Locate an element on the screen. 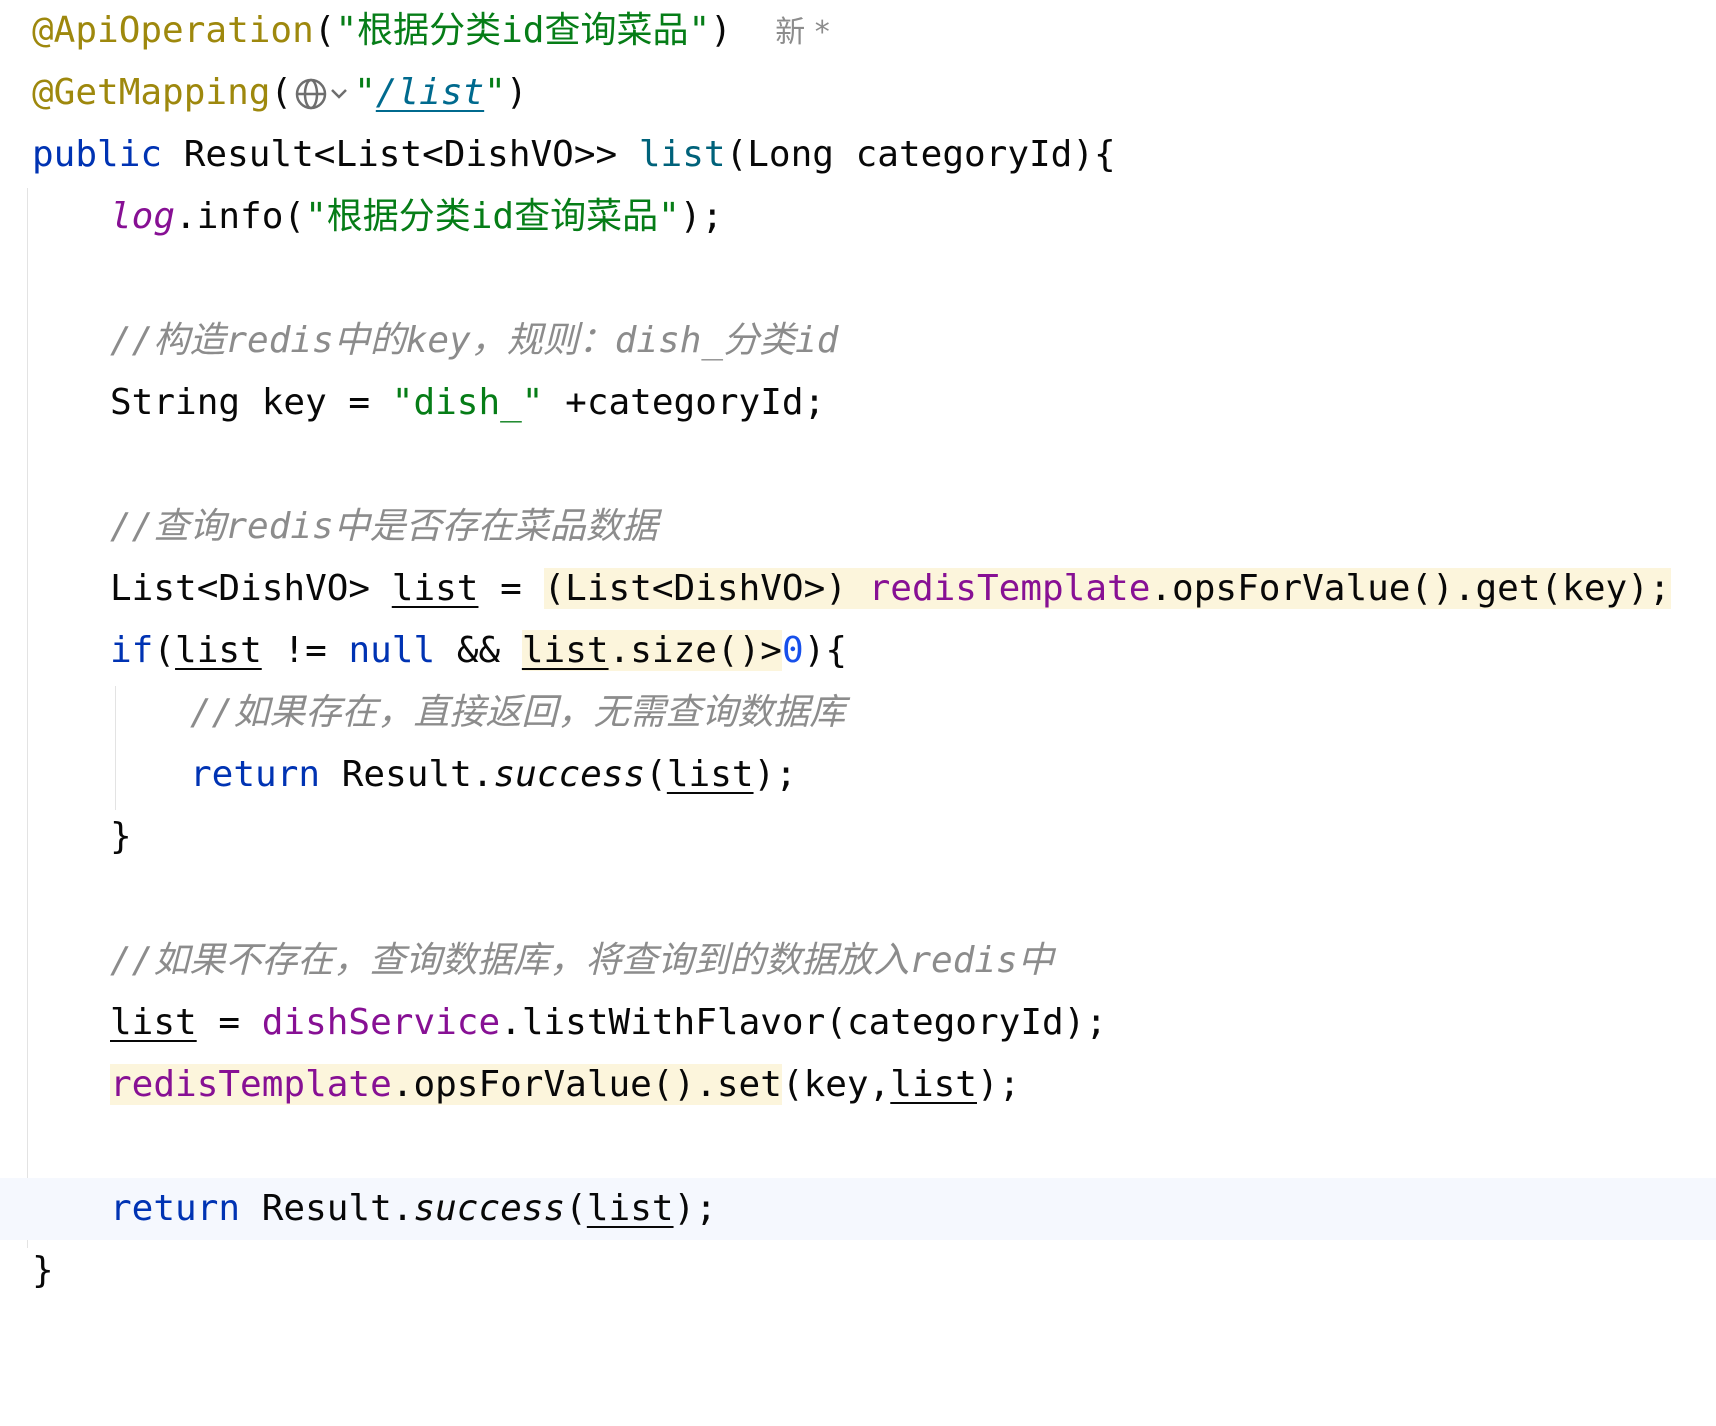 This screenshot has width=1716, height=1426. inlay-hint: 新 * is located at coordinates (802, 32).